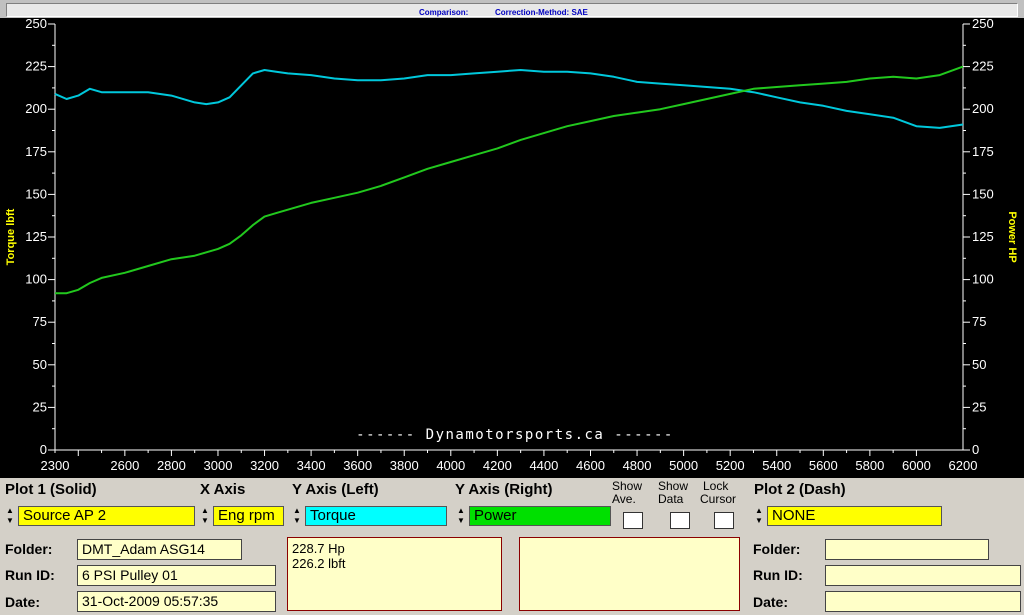 Image resolution: width=1024 pixels, height=615 pixels. Describe the element at coordinates (923, 601) in the screenshot. I see `plot2-date-field` at that location.